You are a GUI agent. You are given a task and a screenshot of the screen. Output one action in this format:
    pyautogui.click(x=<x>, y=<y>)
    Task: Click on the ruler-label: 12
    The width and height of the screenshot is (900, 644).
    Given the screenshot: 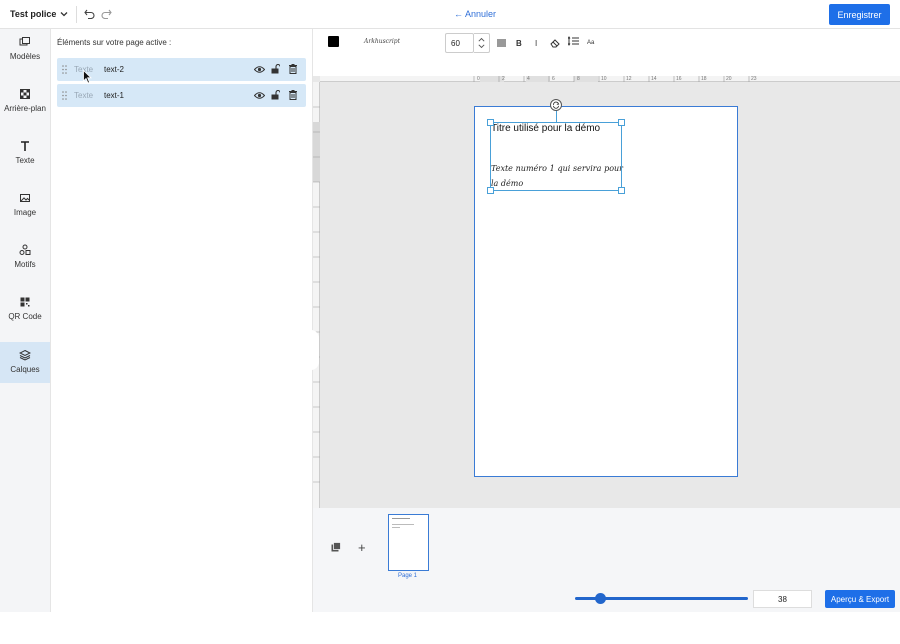 What is the action you would take?
    pyautogui.click(x=629, y=79)
    